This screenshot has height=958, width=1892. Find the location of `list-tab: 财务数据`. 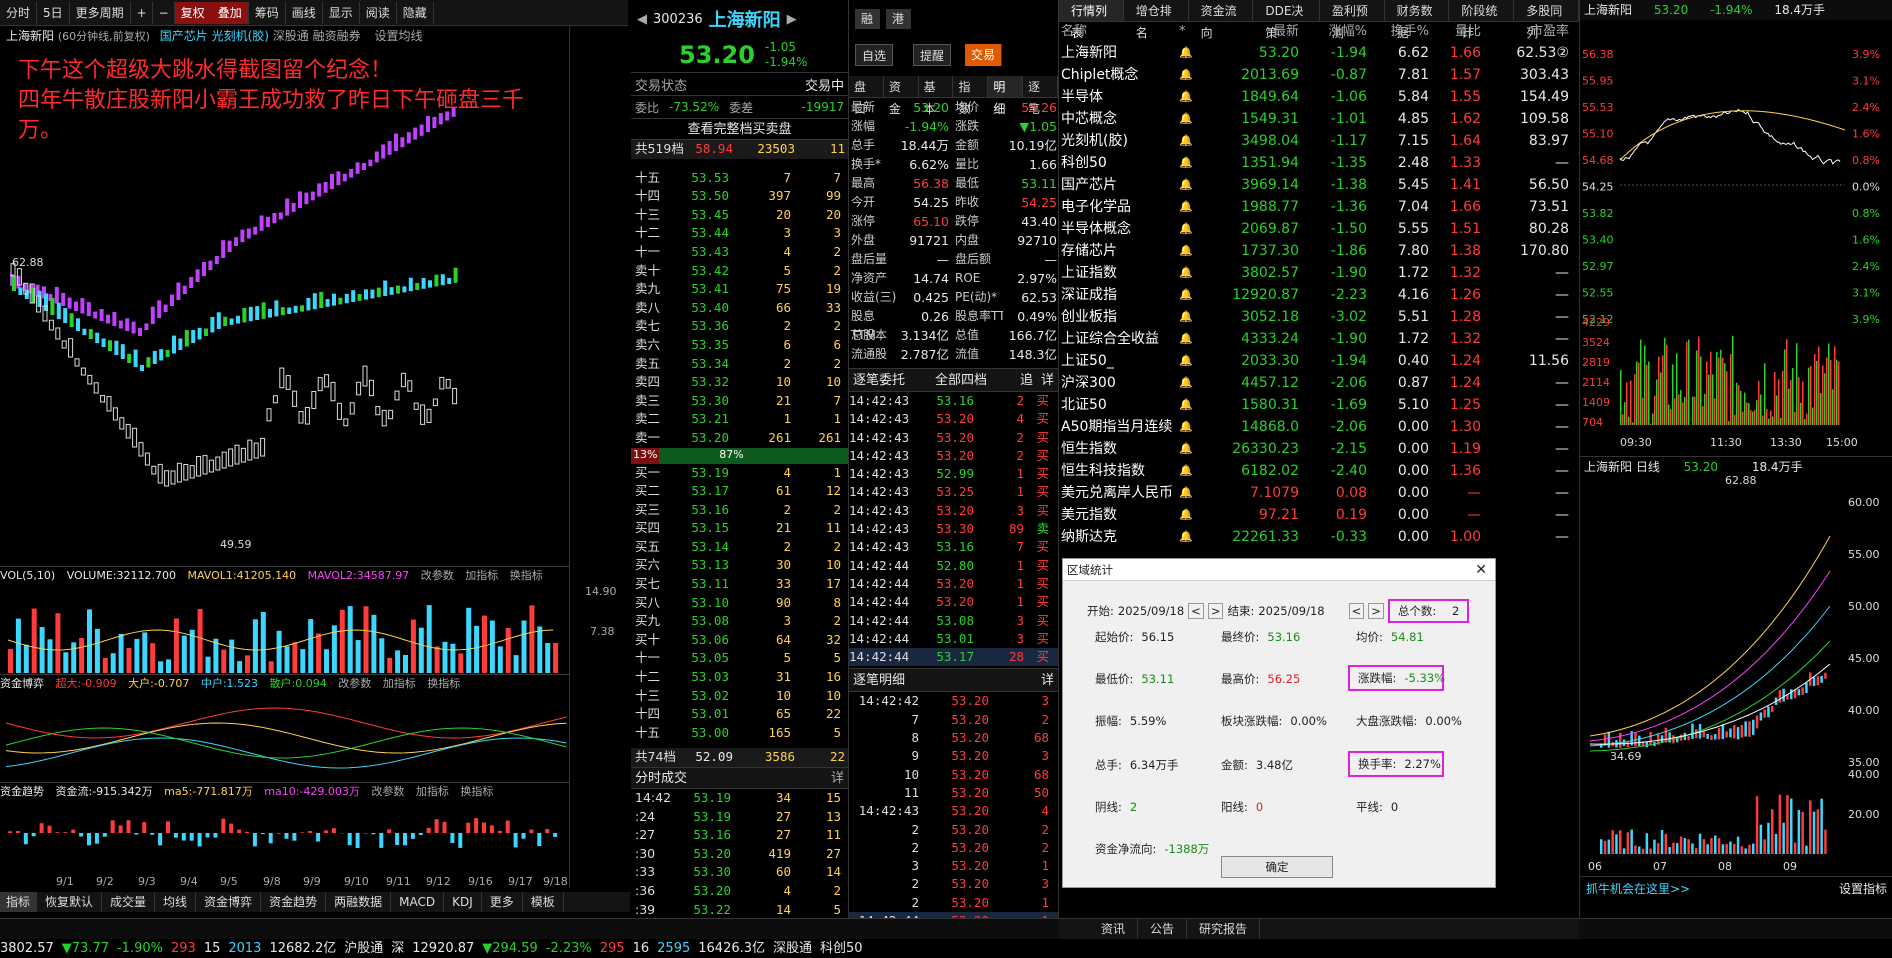

list-tab: 财务数据 is located at coordinates (1417, 10).